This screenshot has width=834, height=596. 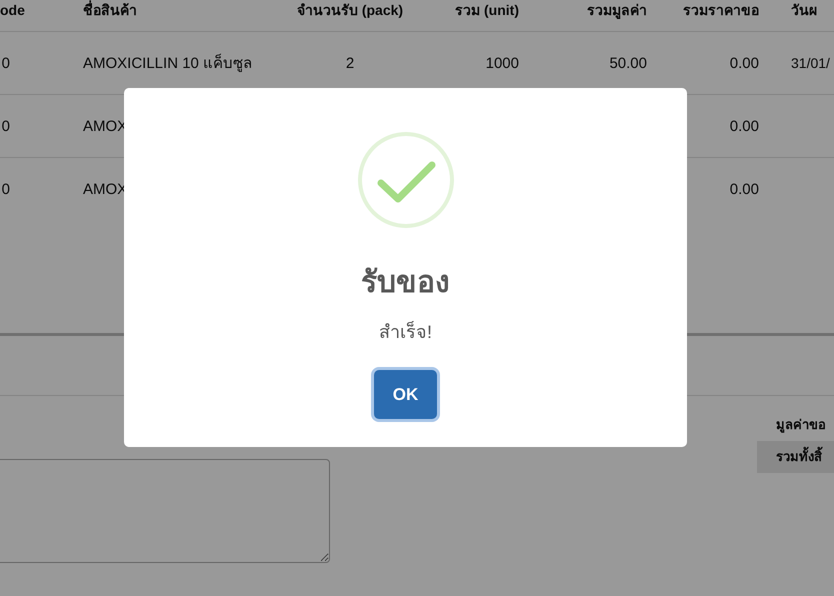 I want to click on column-header: วันผ, so click(x=804, y=10).